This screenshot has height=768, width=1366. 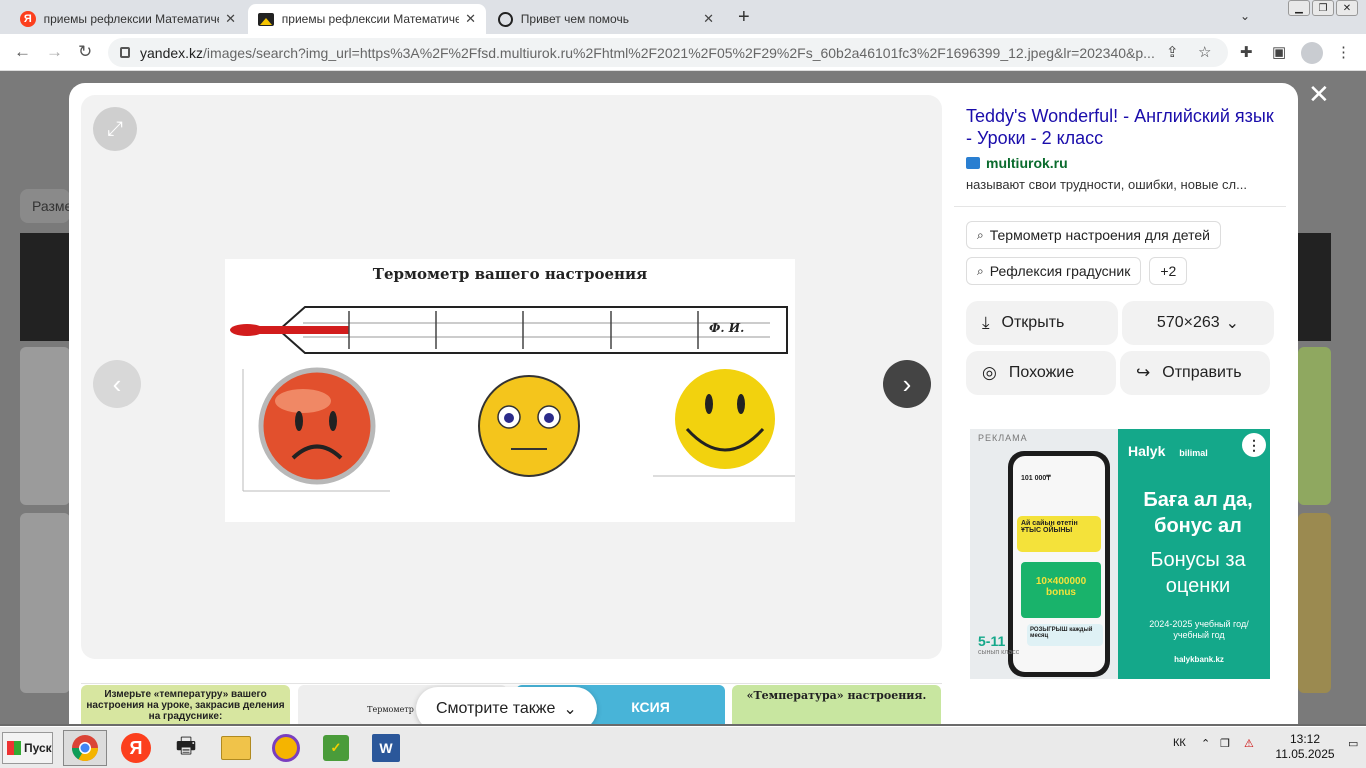 I want to click on chrome-icon, so click(x=85, y=748).